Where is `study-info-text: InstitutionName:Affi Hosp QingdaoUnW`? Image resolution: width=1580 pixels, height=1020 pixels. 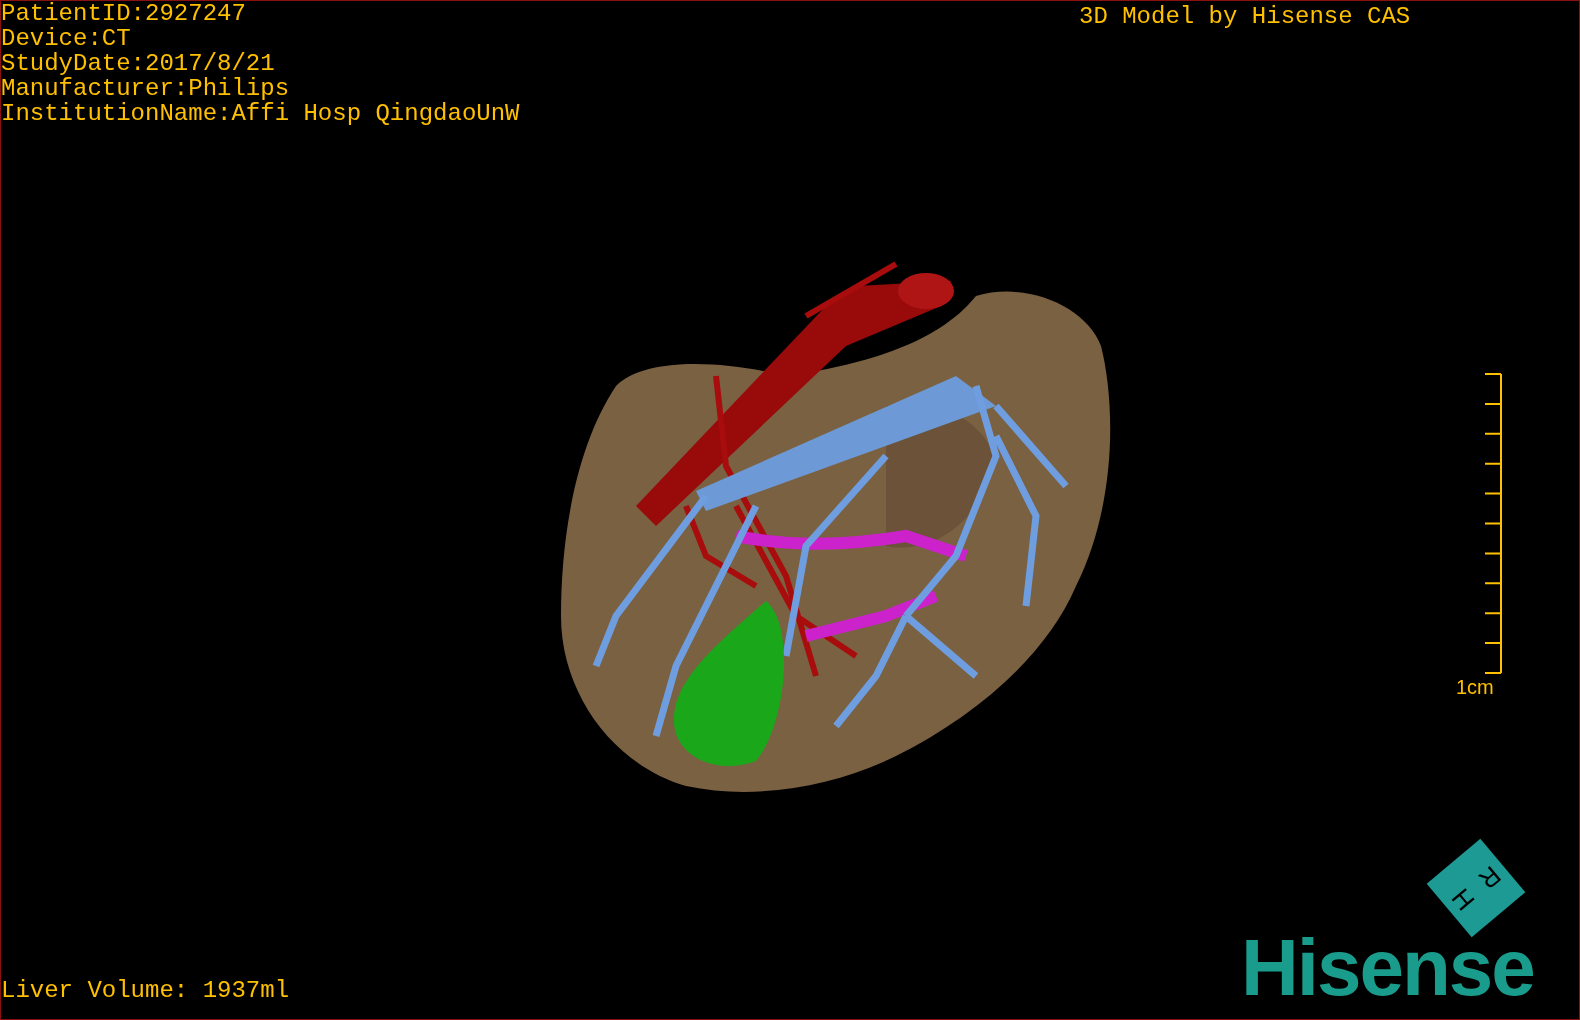
study-info-text: InstitutionName:Affi Hosp QingdaoUnW is located at coordinates (260, 113).